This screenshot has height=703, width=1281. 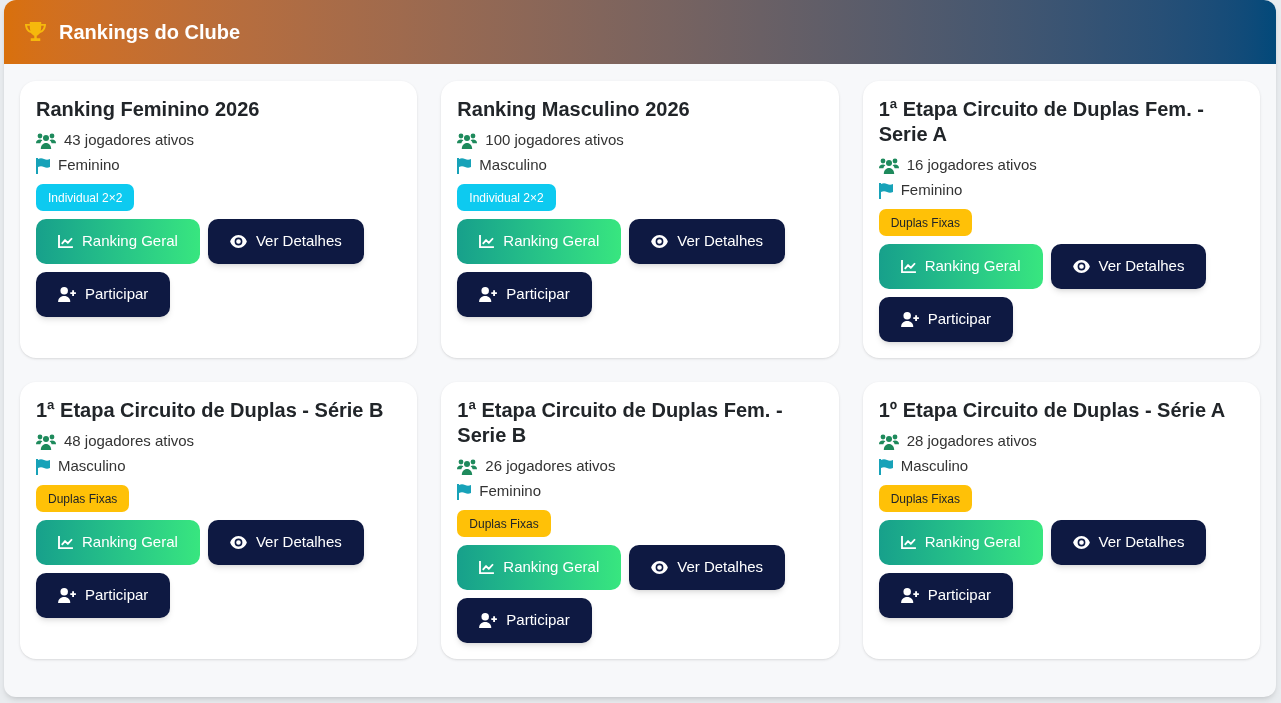 What do you see at coordinates (129, 140) in the screenshot?
I see `player-count: 43 jogadores ativos` at bounding box center [129, 140].